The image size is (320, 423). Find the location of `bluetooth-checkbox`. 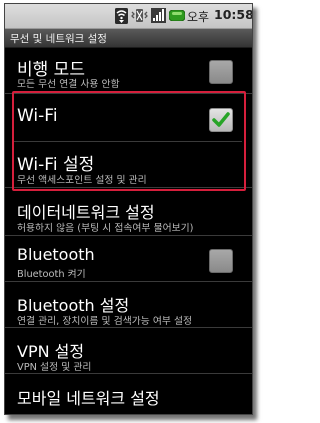

bluetooth-checkbox is located at coordinates (221, 261).